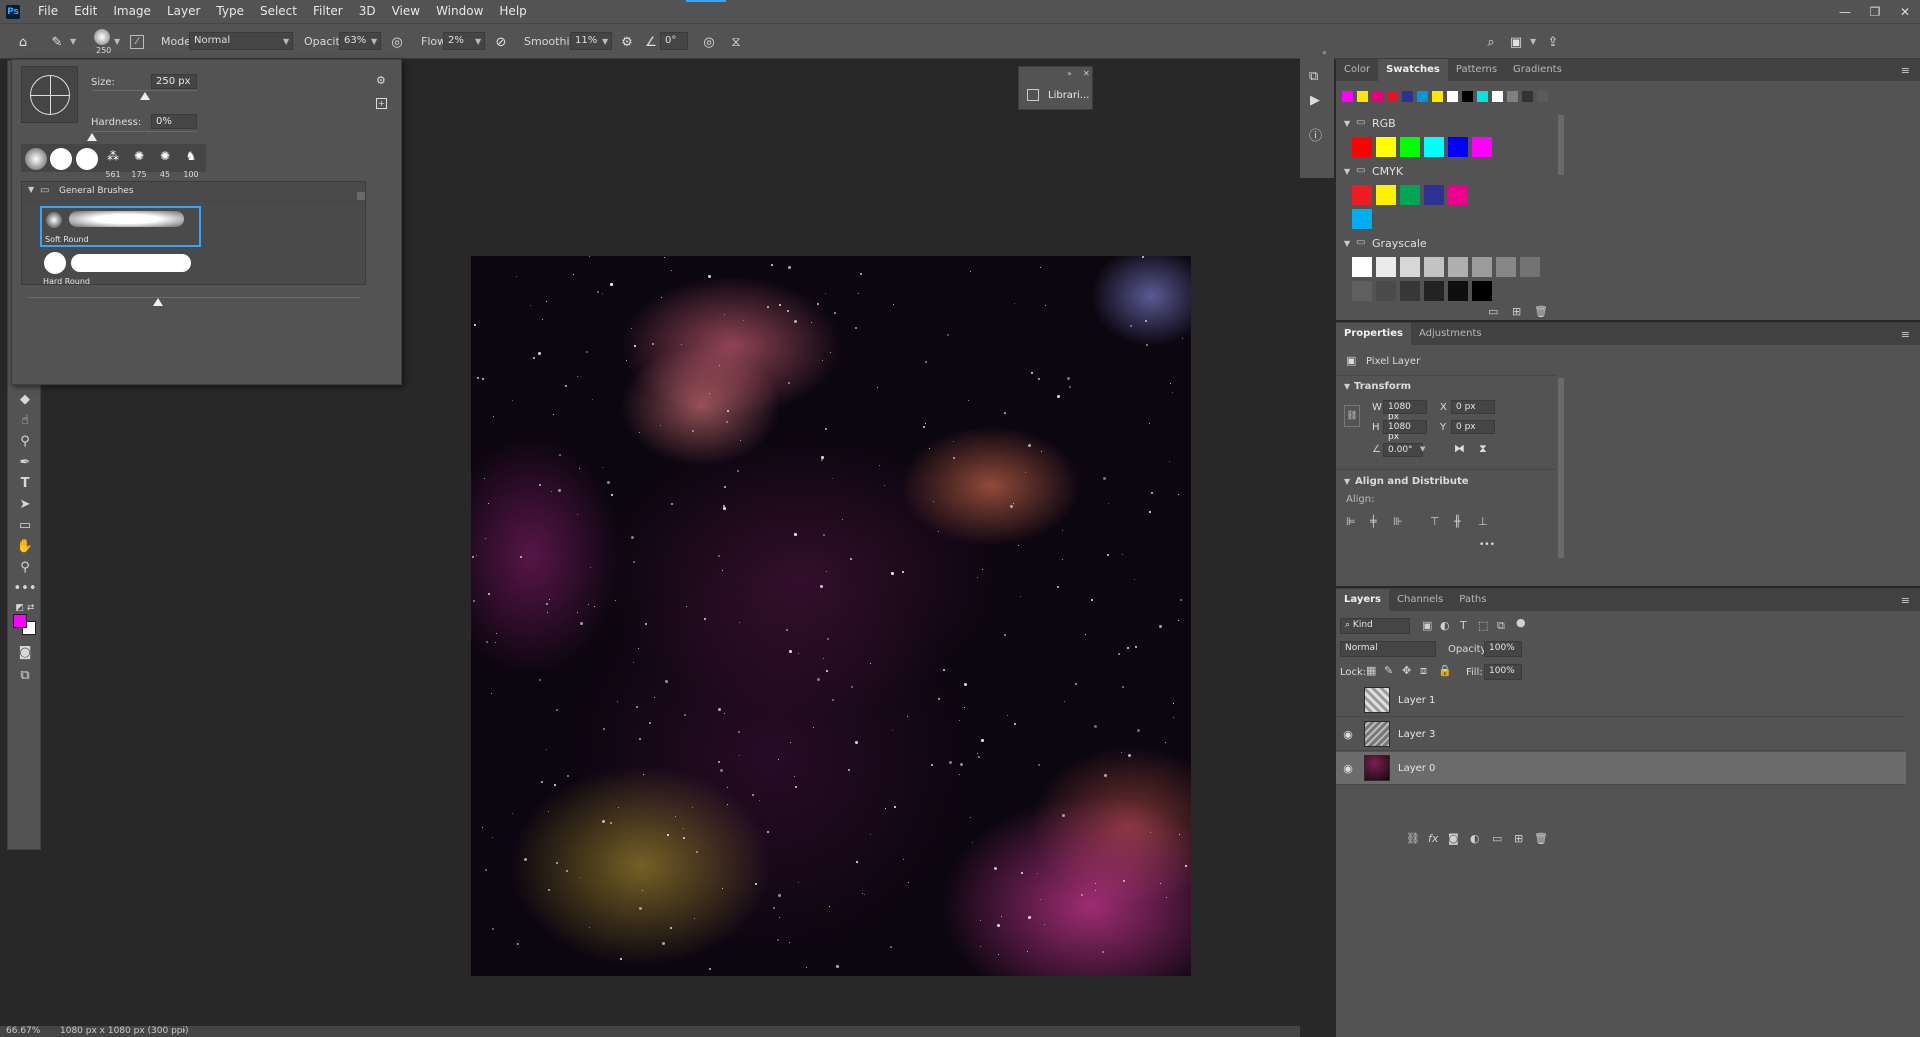 The height and width of the screenshot is (1037, 1920). Describe the element at coordinates (1375, 626) in the screenshot. I see `layer-filter-select: ⌕ Kind` at that location.